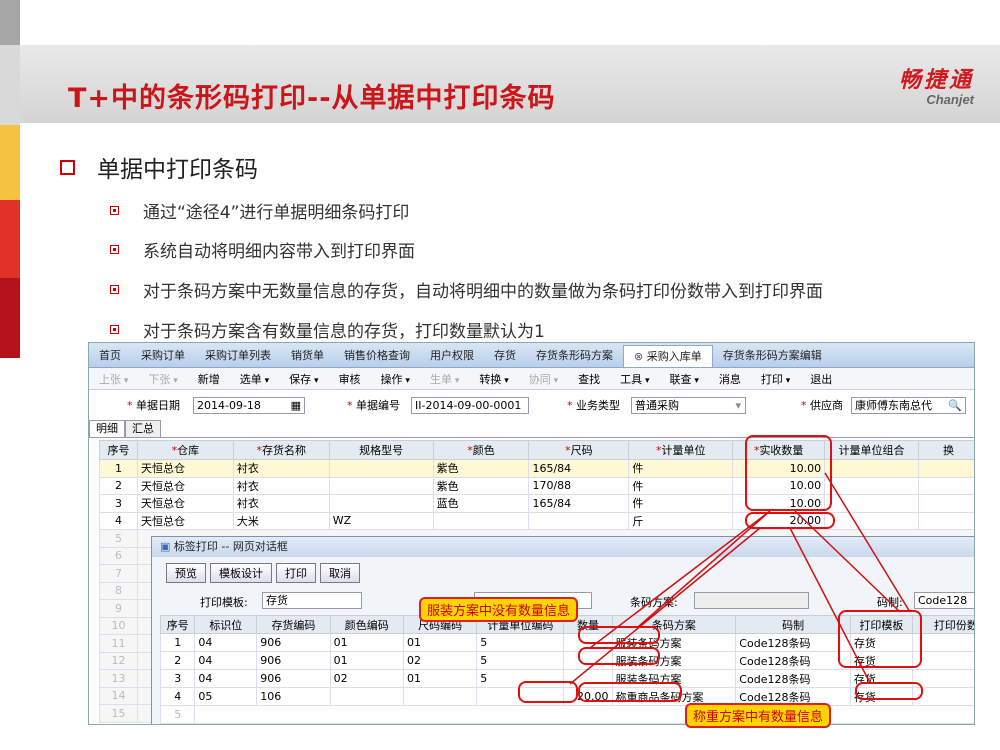 Image resolution: width=1000 pixels, height=750 pixels. I want to click on operate-button: 操作, so click(395, 379).